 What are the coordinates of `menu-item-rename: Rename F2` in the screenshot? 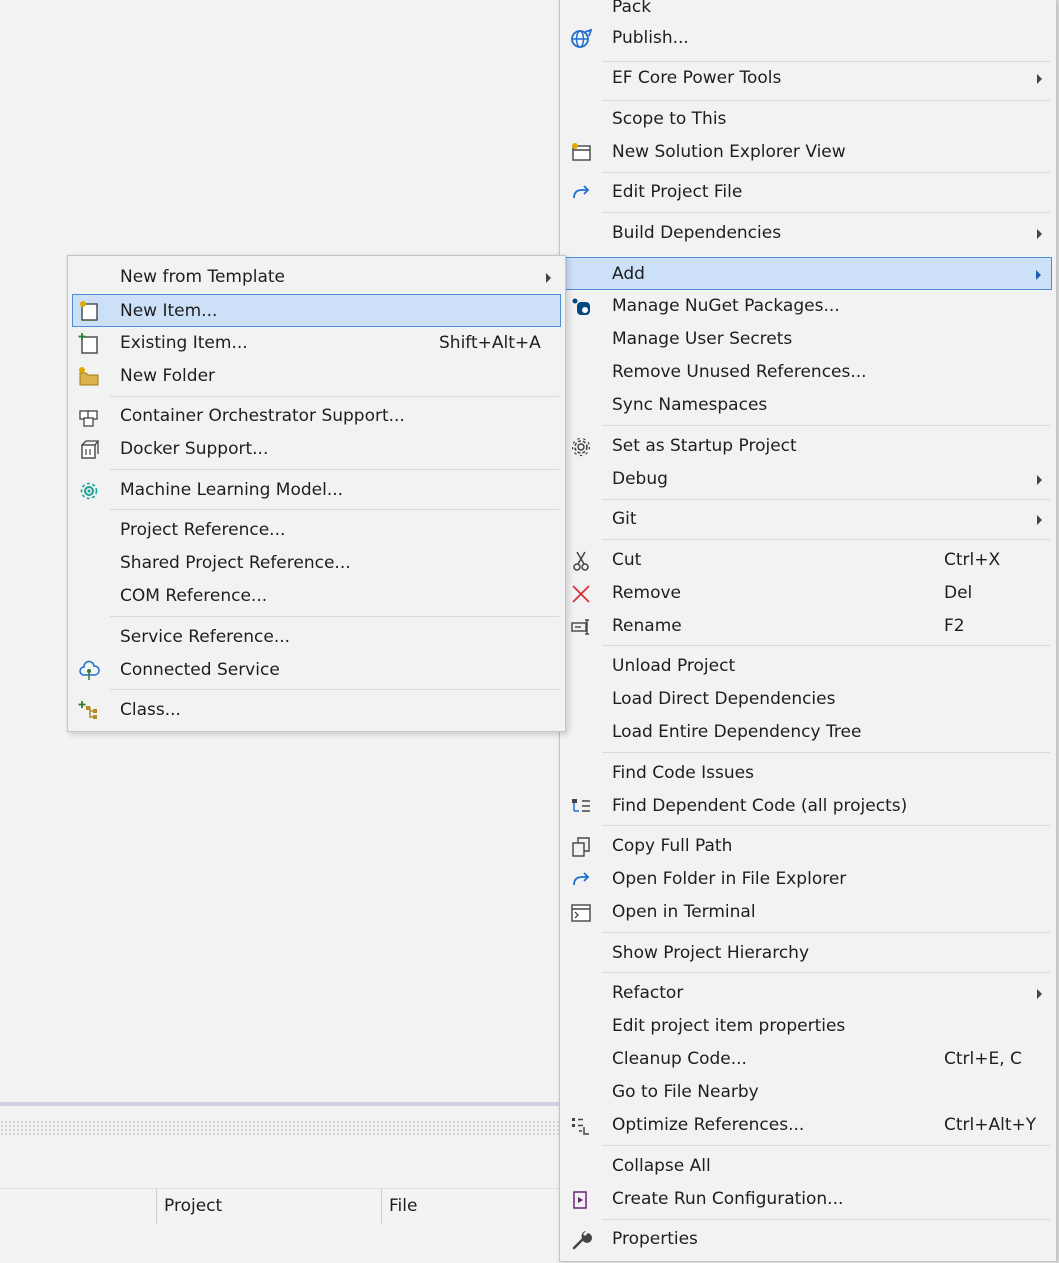 It's located at (808, 626).